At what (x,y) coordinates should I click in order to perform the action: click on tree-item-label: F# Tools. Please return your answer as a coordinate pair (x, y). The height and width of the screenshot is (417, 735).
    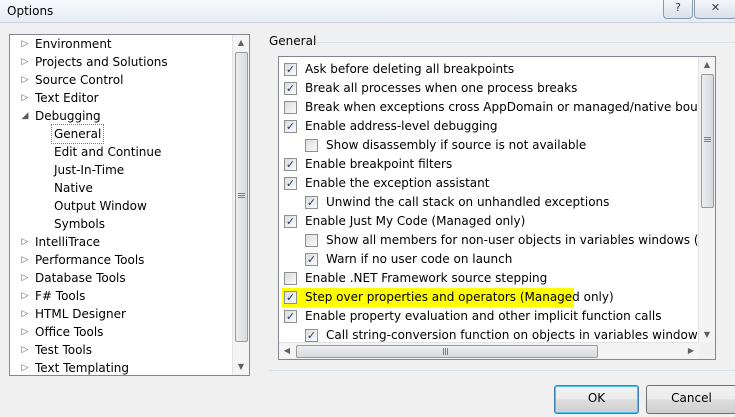
    Looking at the image, I should click on (60, 296).